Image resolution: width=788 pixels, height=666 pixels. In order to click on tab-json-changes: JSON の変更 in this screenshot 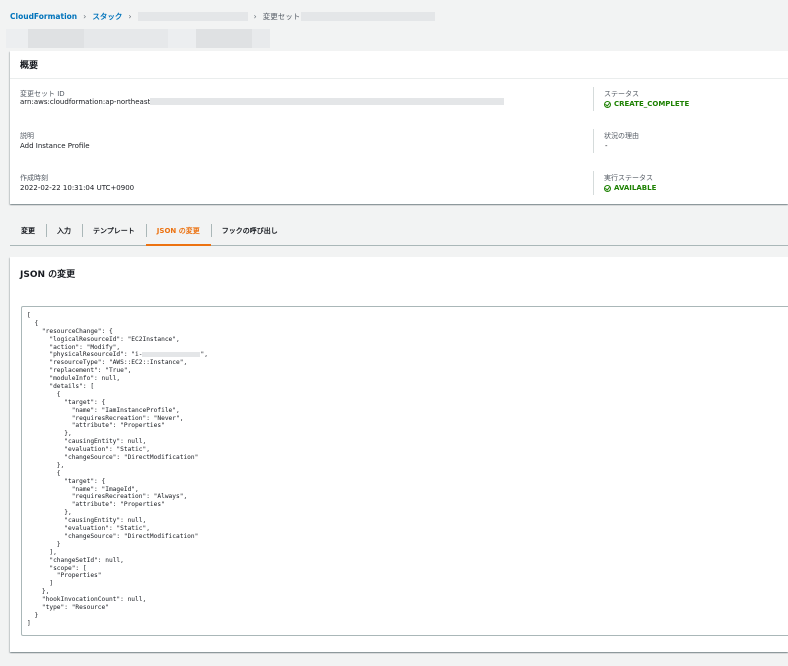, I will do `click(178, 231)`.